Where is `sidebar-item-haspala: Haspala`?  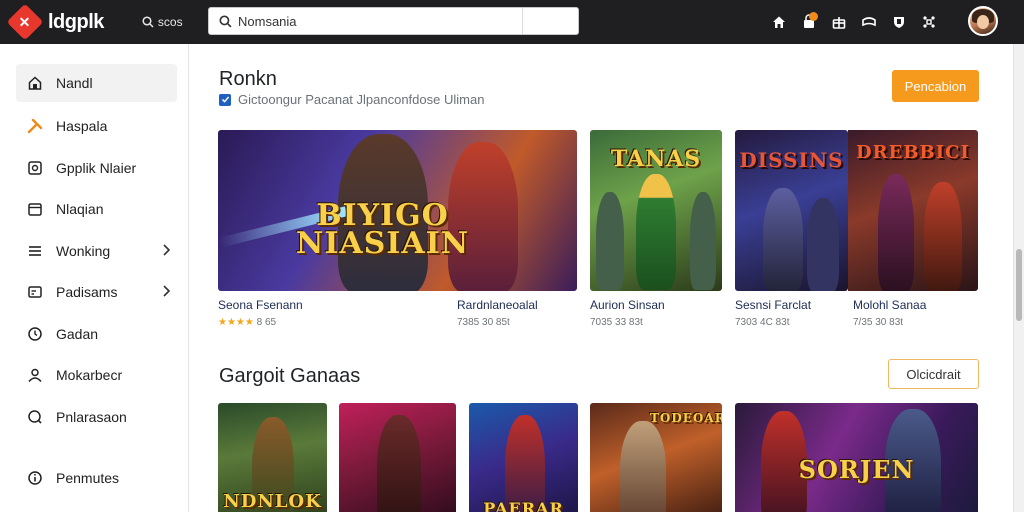 sidebar-item-haspala: Haspala is located at coordinates (96, 126).